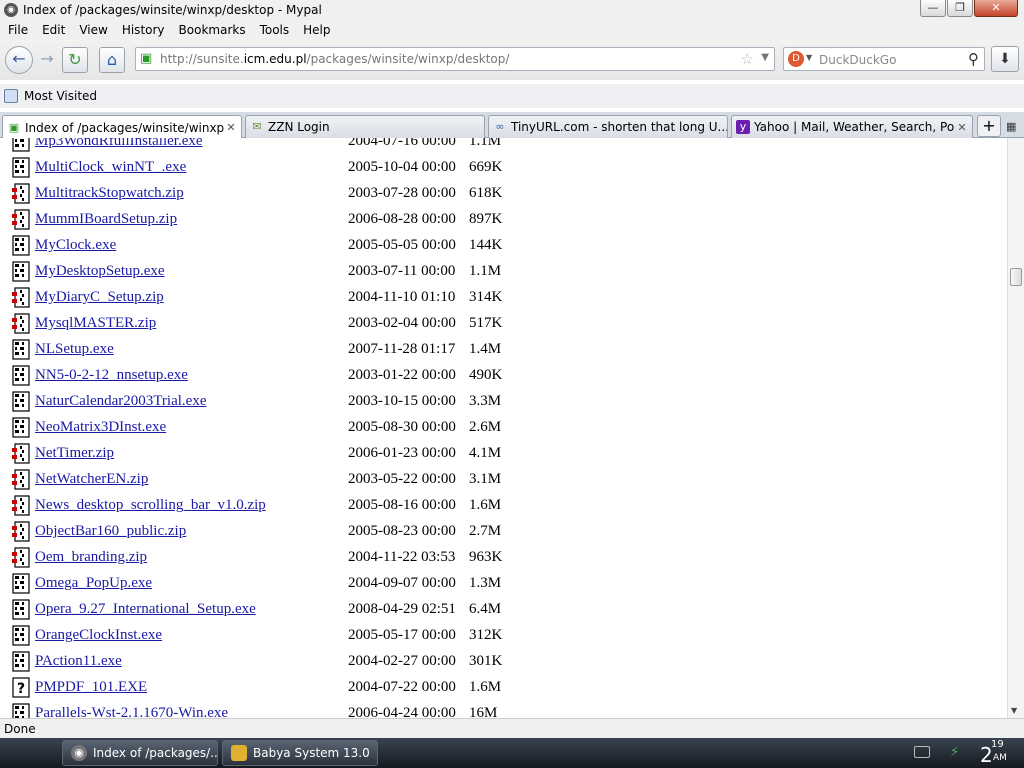 Image resolution: width=1024 pixels, height=768 pixels. What do you see at coordinates (765, 57) in the screenshot?
I see `history-dropdown-icon: ▼` at bounding box center [765, 57].